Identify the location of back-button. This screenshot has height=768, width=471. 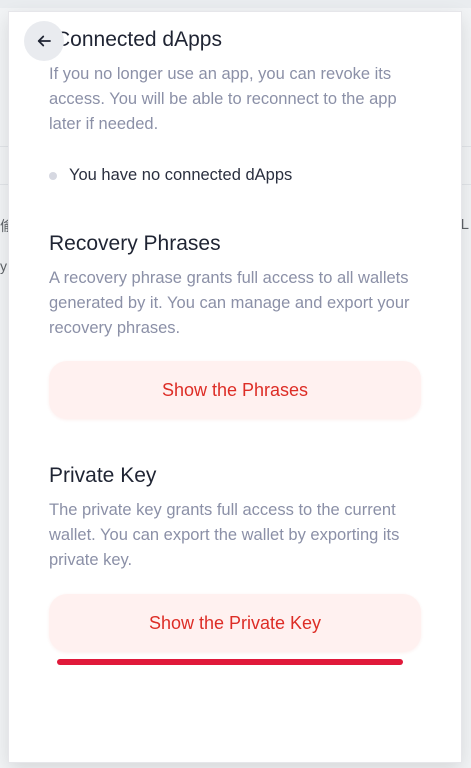
(44, 41).